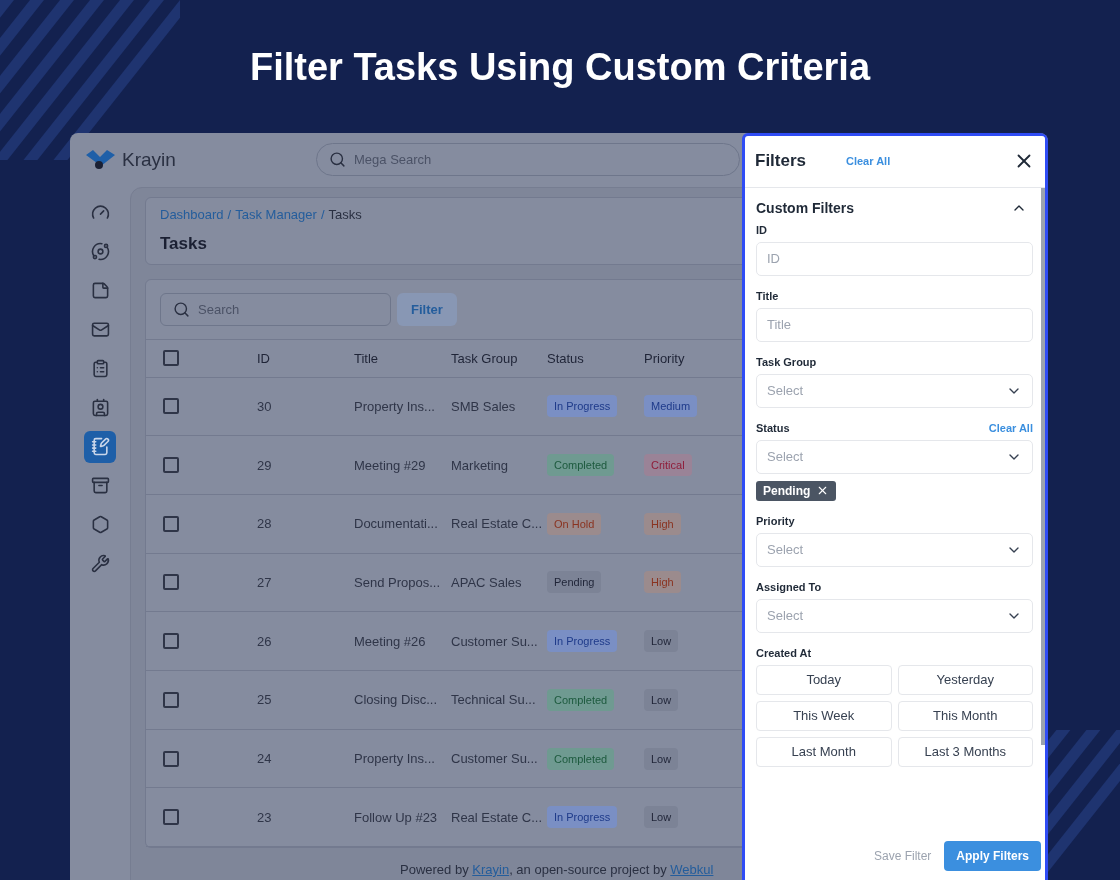  What do you see at coordinates (805, 207) in the screenshot?
I see `section-title: Custom Filters` at bounding box center [805, 207].